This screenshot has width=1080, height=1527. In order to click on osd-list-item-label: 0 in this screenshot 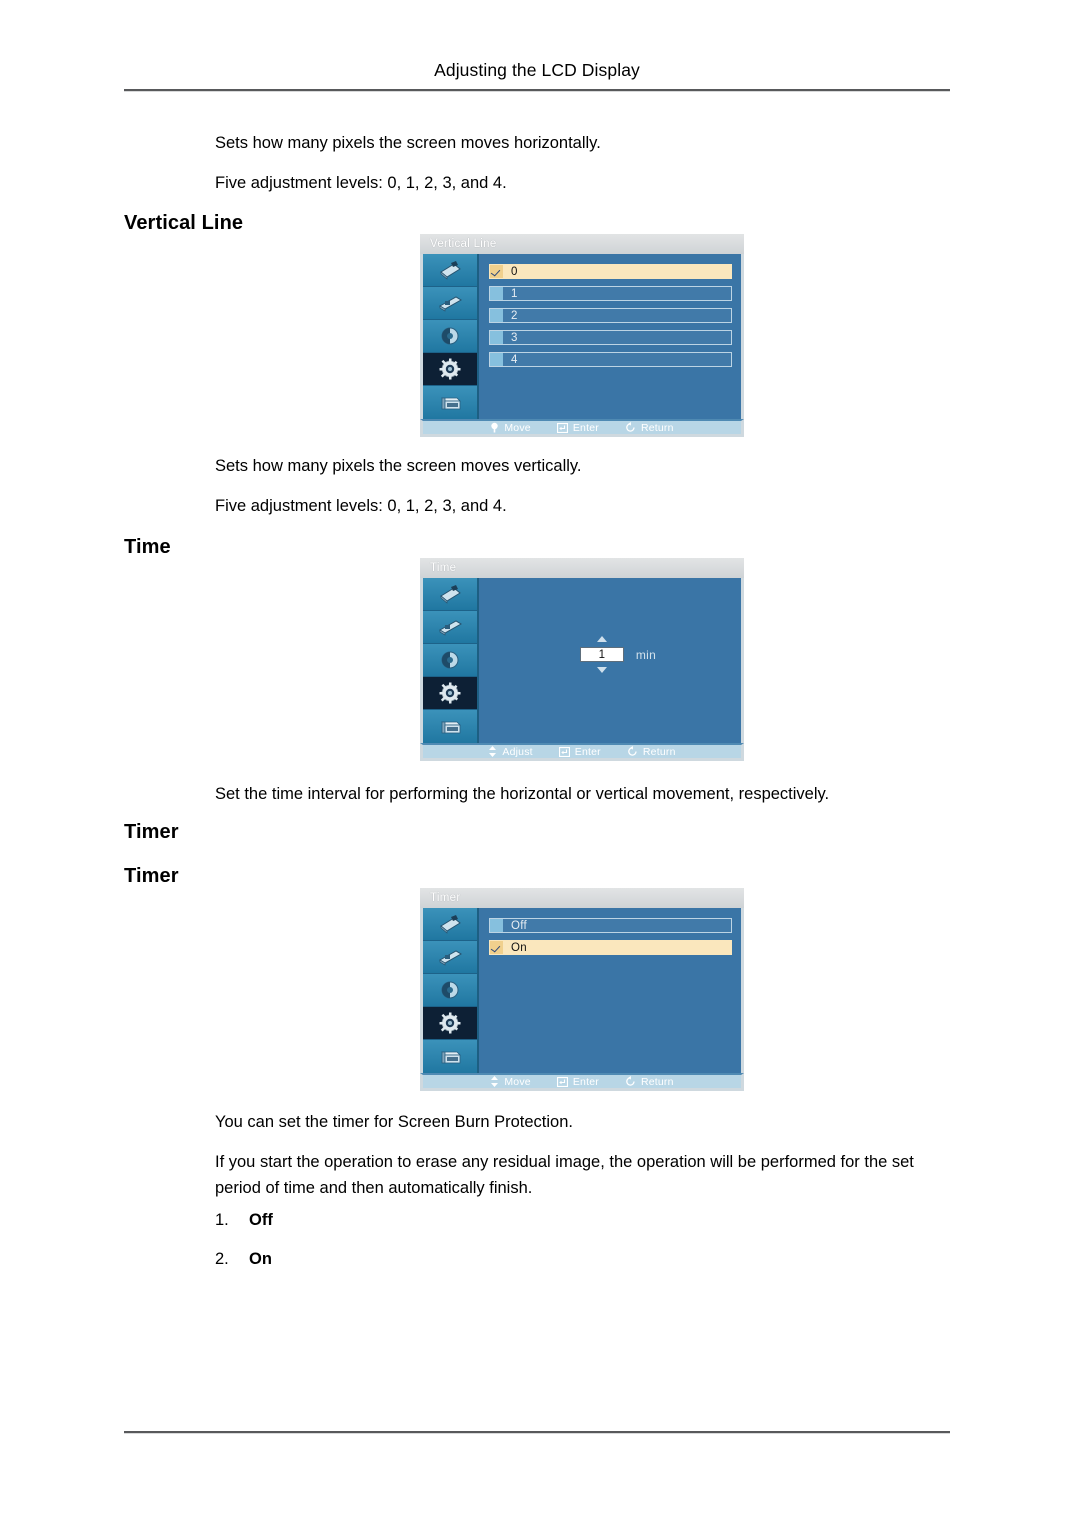, I will do `click(514, 271)`.